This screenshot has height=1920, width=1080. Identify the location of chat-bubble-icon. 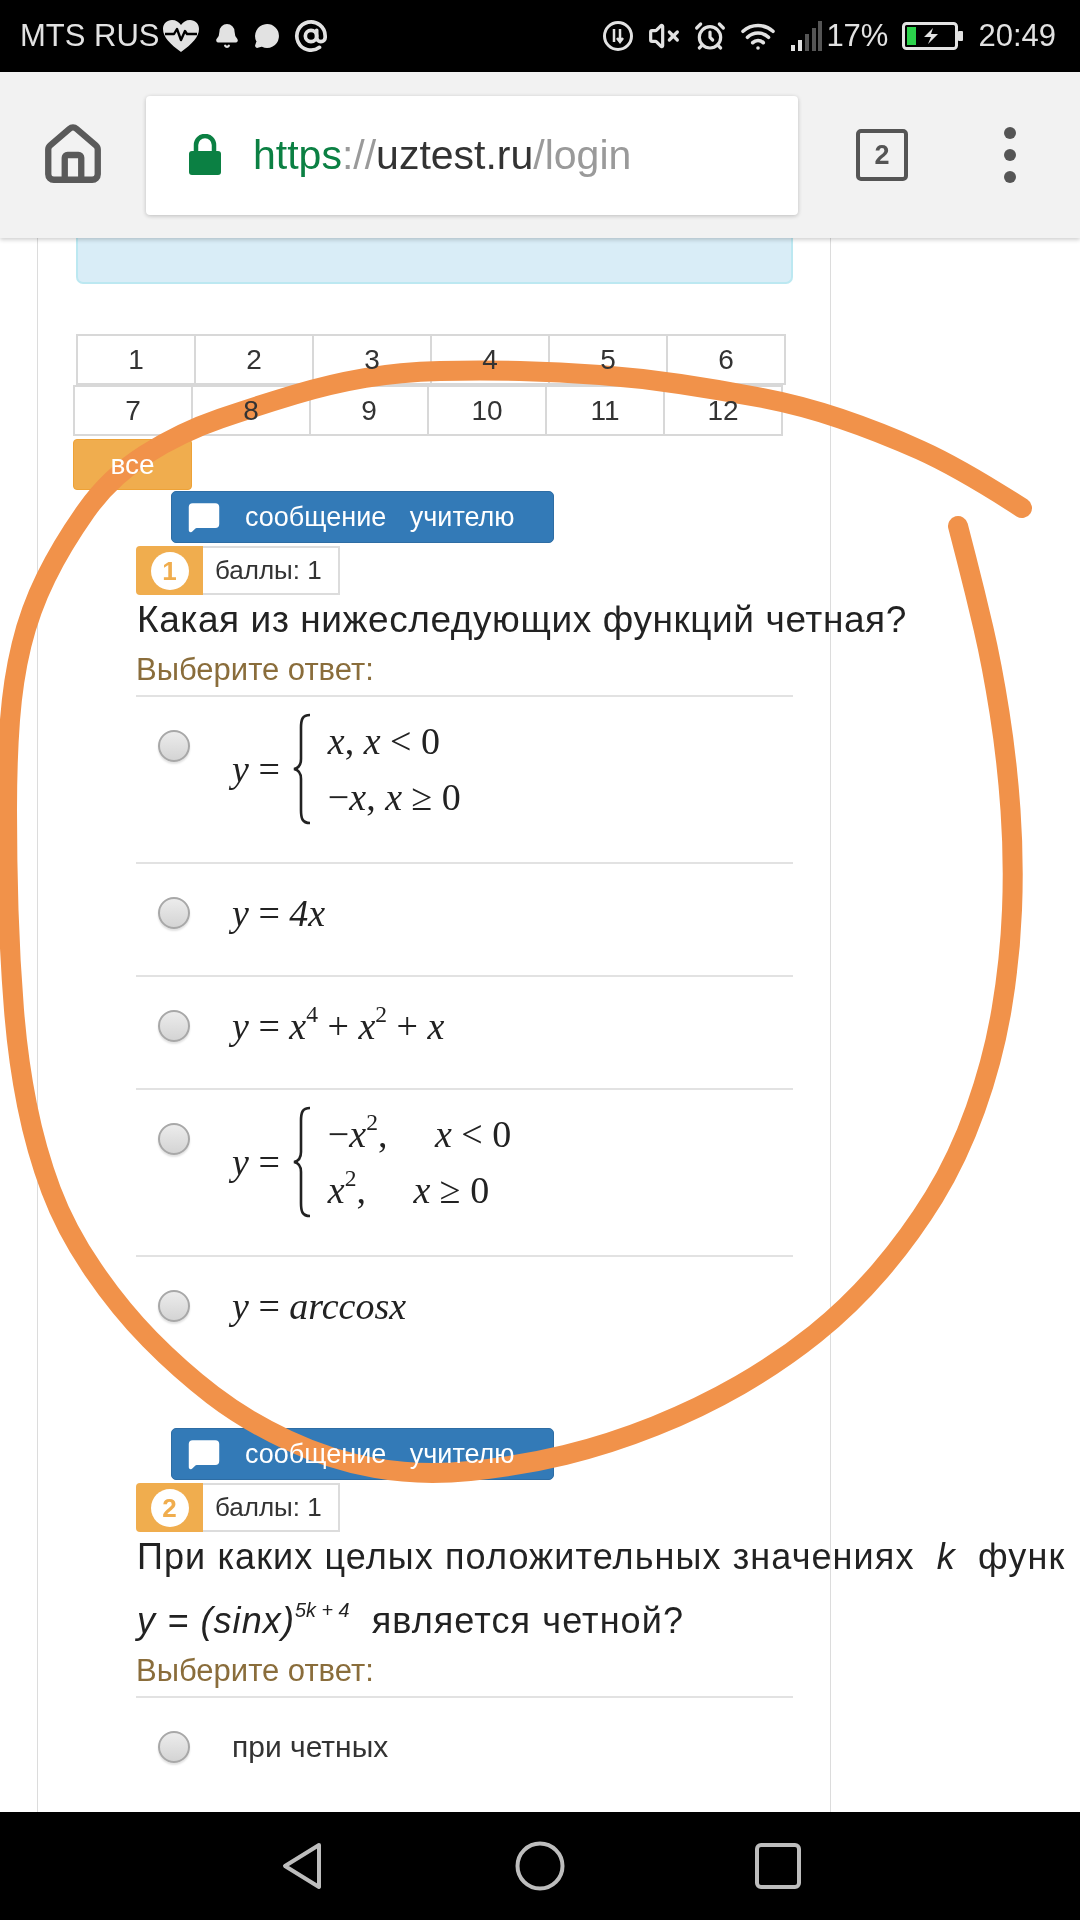
(266, 36).